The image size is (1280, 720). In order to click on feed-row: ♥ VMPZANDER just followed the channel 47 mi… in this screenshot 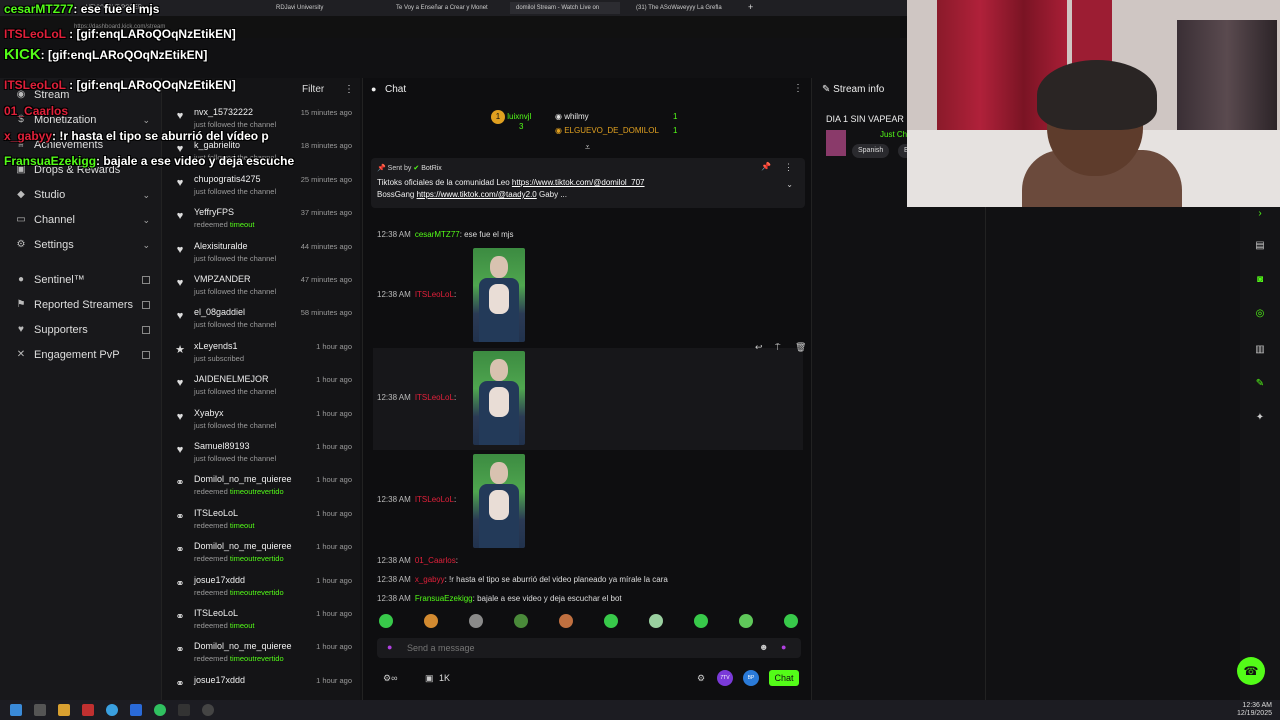, I will do `click(261, 289)`.